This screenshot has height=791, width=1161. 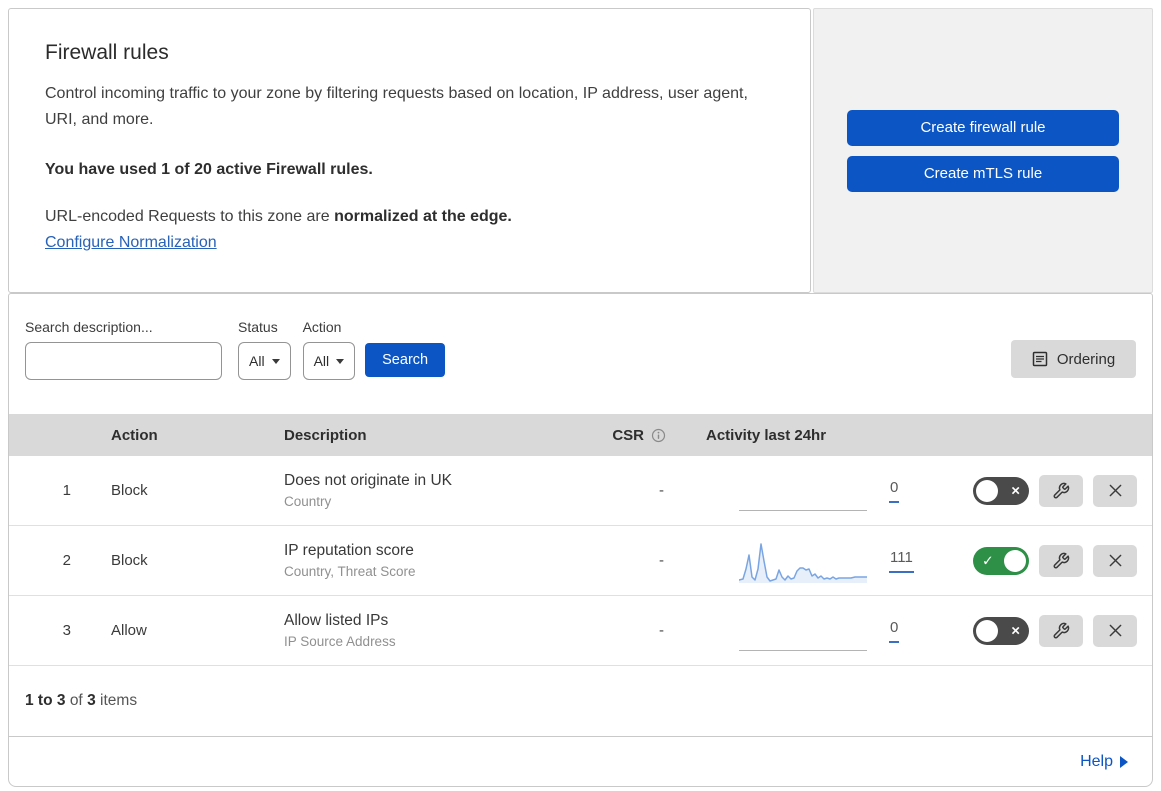 What do you see at coordinates (325, 435) in the screenshot?
I see `column-description: Description` at bounding box center [325, 435].